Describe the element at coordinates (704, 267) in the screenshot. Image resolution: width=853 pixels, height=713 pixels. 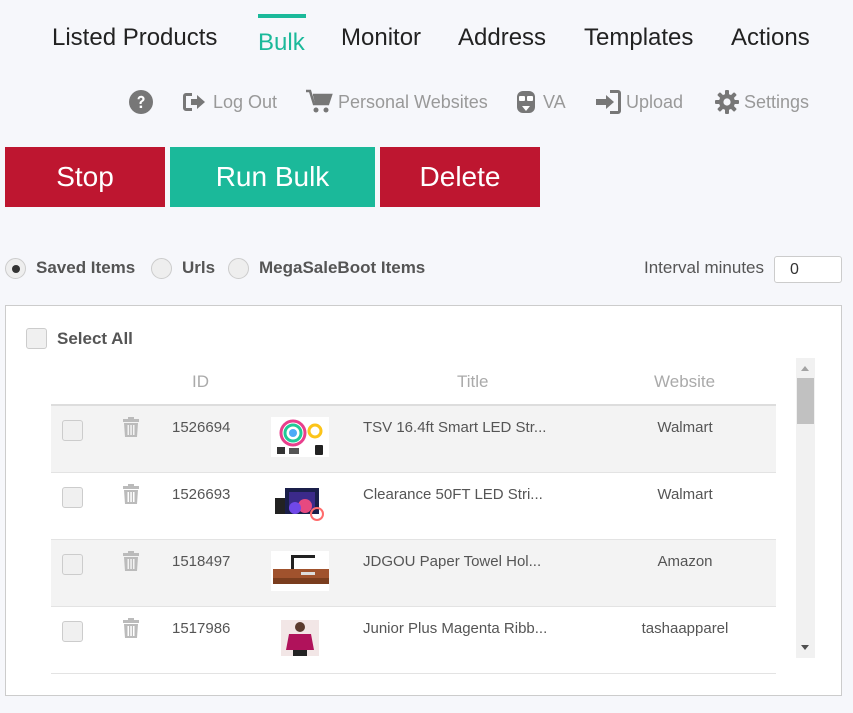
I see `interval-label: Interval minutes` at that location.